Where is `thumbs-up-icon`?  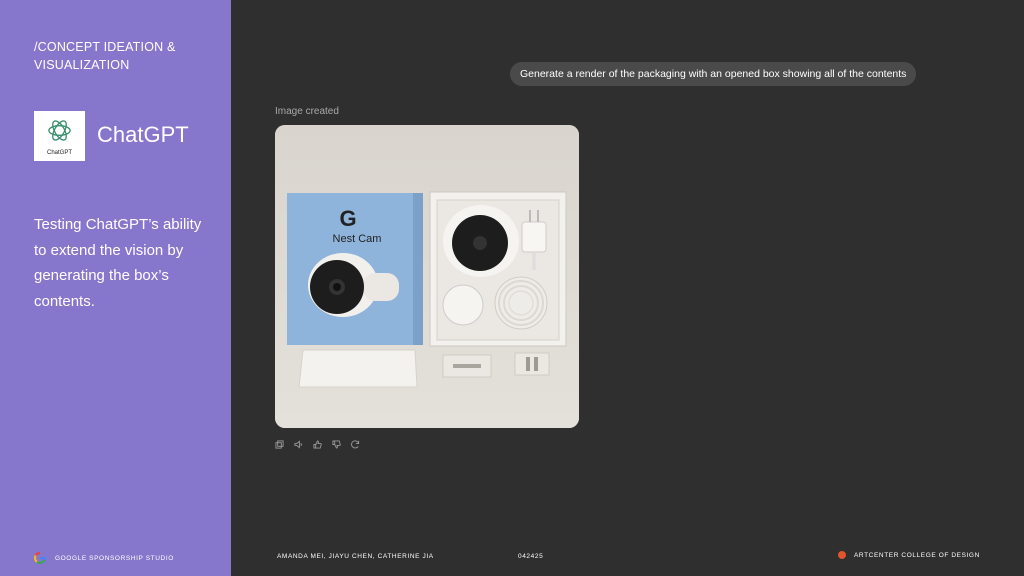 thumbs-up-icon is located at coordinates (317, 444).